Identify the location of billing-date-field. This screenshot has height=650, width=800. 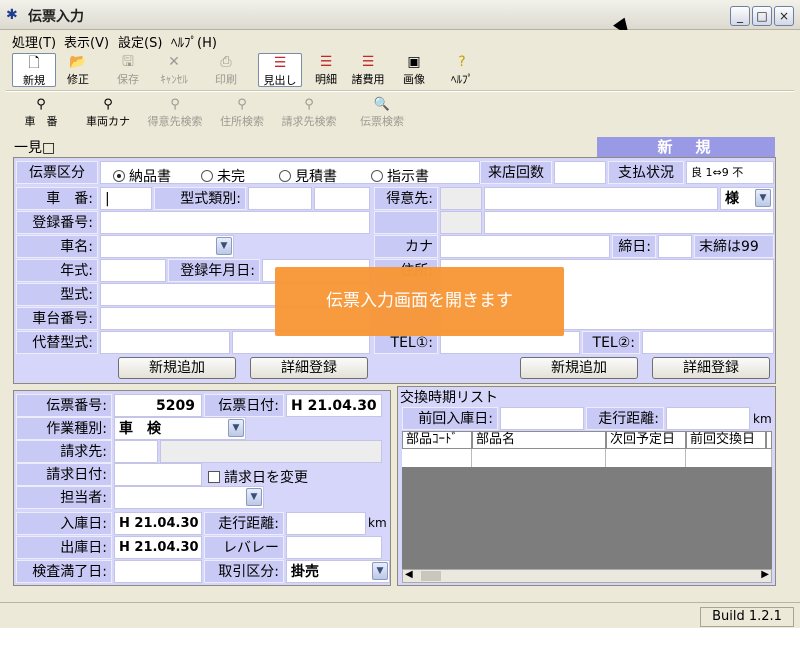
(158, 474).